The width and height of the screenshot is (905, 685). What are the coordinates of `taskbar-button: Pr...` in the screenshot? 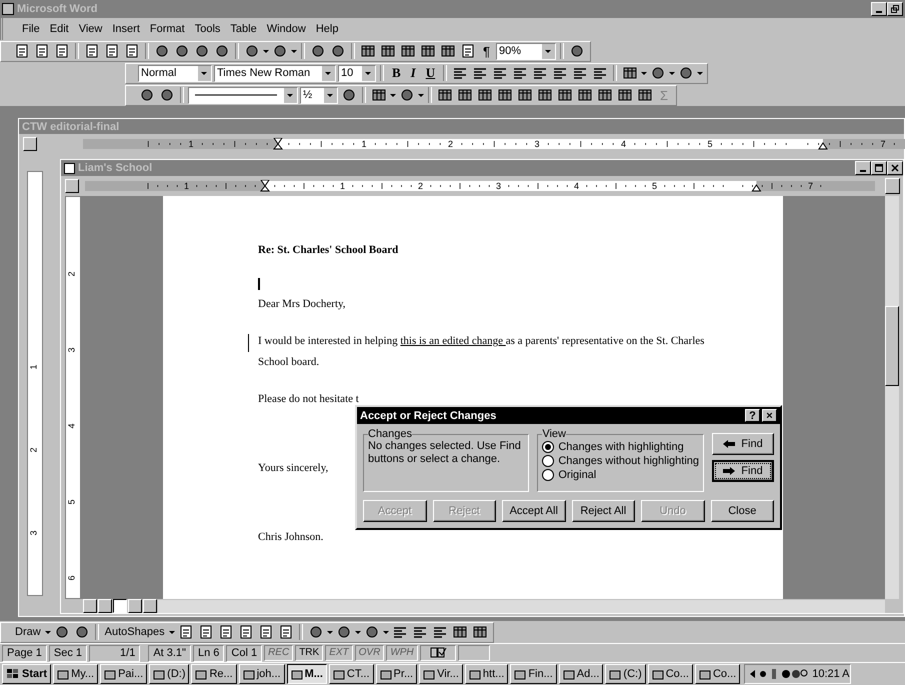 It's located at (397, 674).